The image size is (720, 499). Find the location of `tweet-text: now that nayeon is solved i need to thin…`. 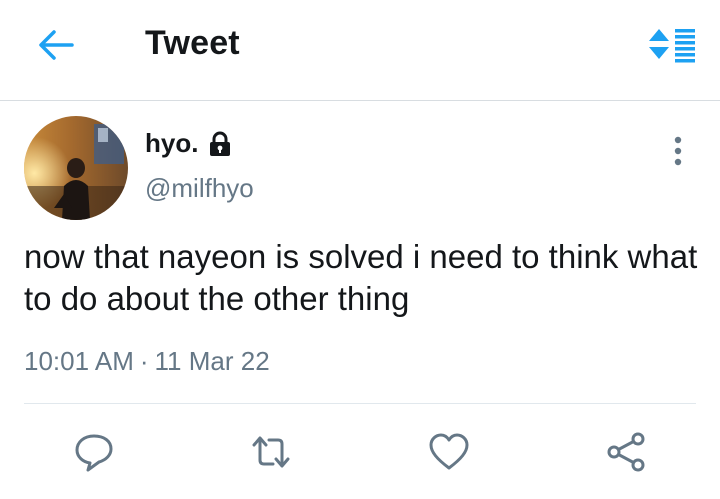

tweet-text: now that nayeon is solved i need to thin… is located at coordinates (361, 277).